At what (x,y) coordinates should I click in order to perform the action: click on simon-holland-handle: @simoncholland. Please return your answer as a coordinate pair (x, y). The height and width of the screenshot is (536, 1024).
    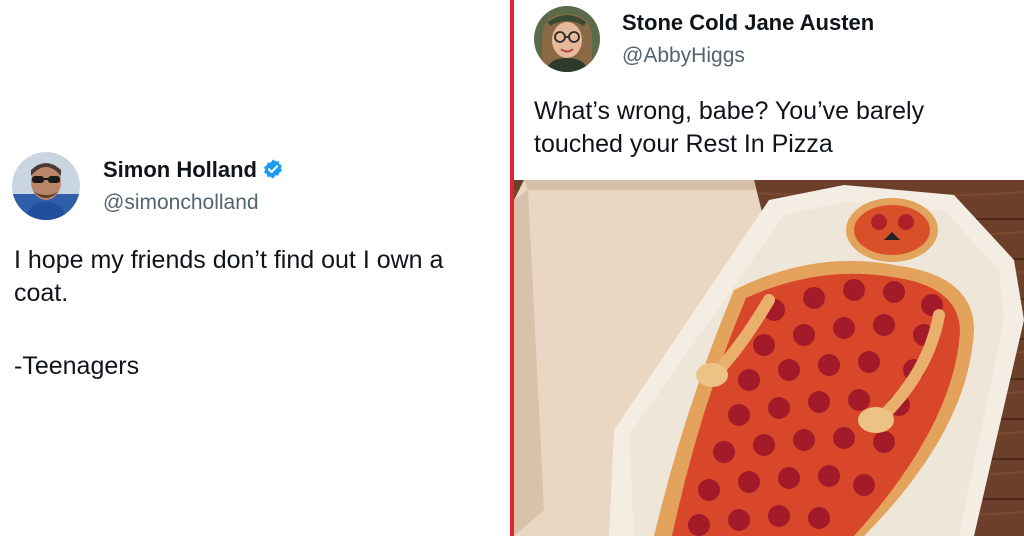
    Looking at the image, I should click on (181, 203).